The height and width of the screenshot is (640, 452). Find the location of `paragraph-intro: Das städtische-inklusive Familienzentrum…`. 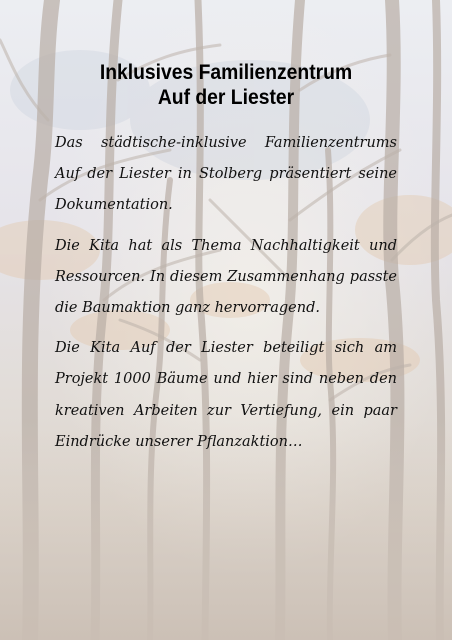

paragraph-intro: Das städtische-inklusive Familienzentrum… is located at coordinates (226, 174).